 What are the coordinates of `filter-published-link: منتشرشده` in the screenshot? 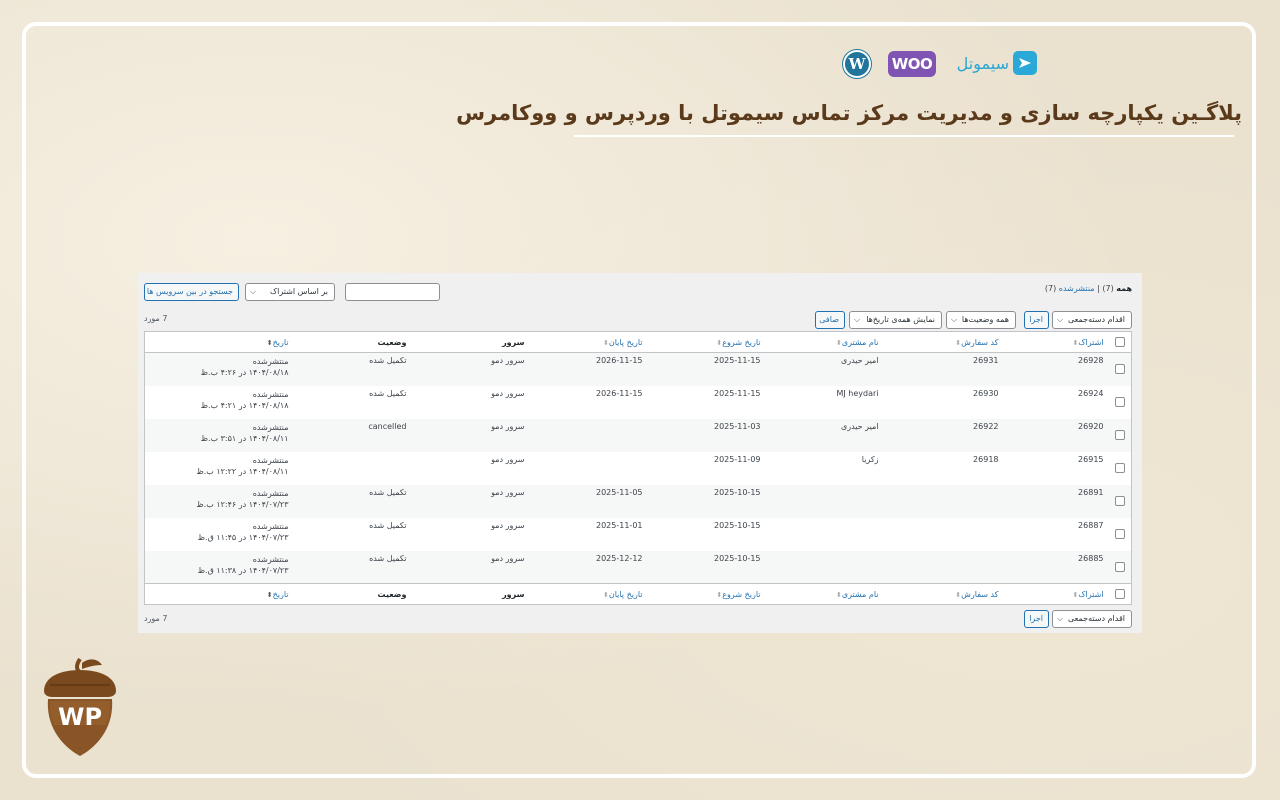 It's located at (1077, 288).